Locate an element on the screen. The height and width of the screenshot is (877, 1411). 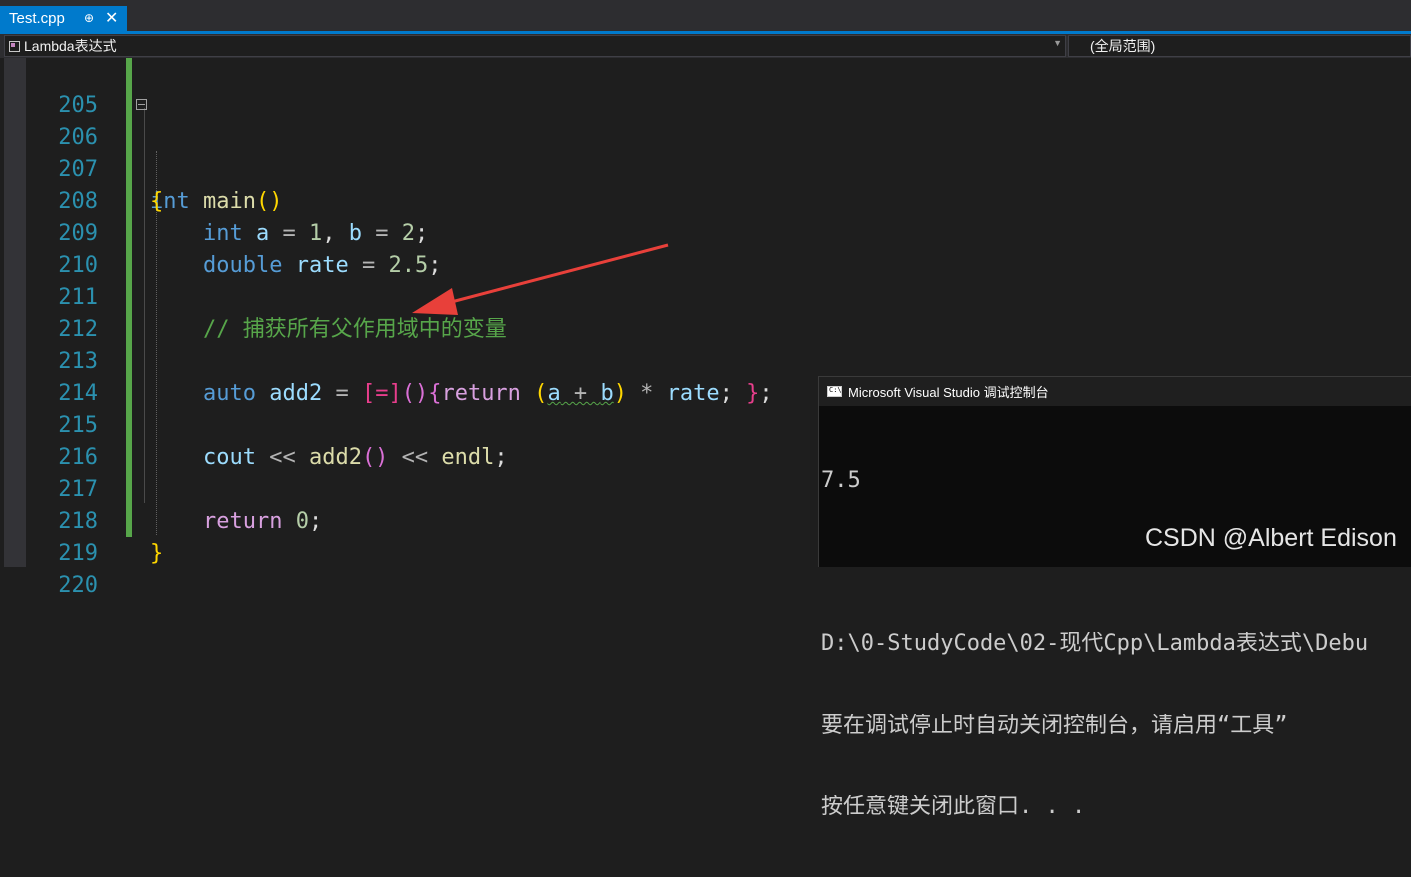
project-scope-dropdown: Lambda表达式 ▼ is located at coordinates (535, 46).